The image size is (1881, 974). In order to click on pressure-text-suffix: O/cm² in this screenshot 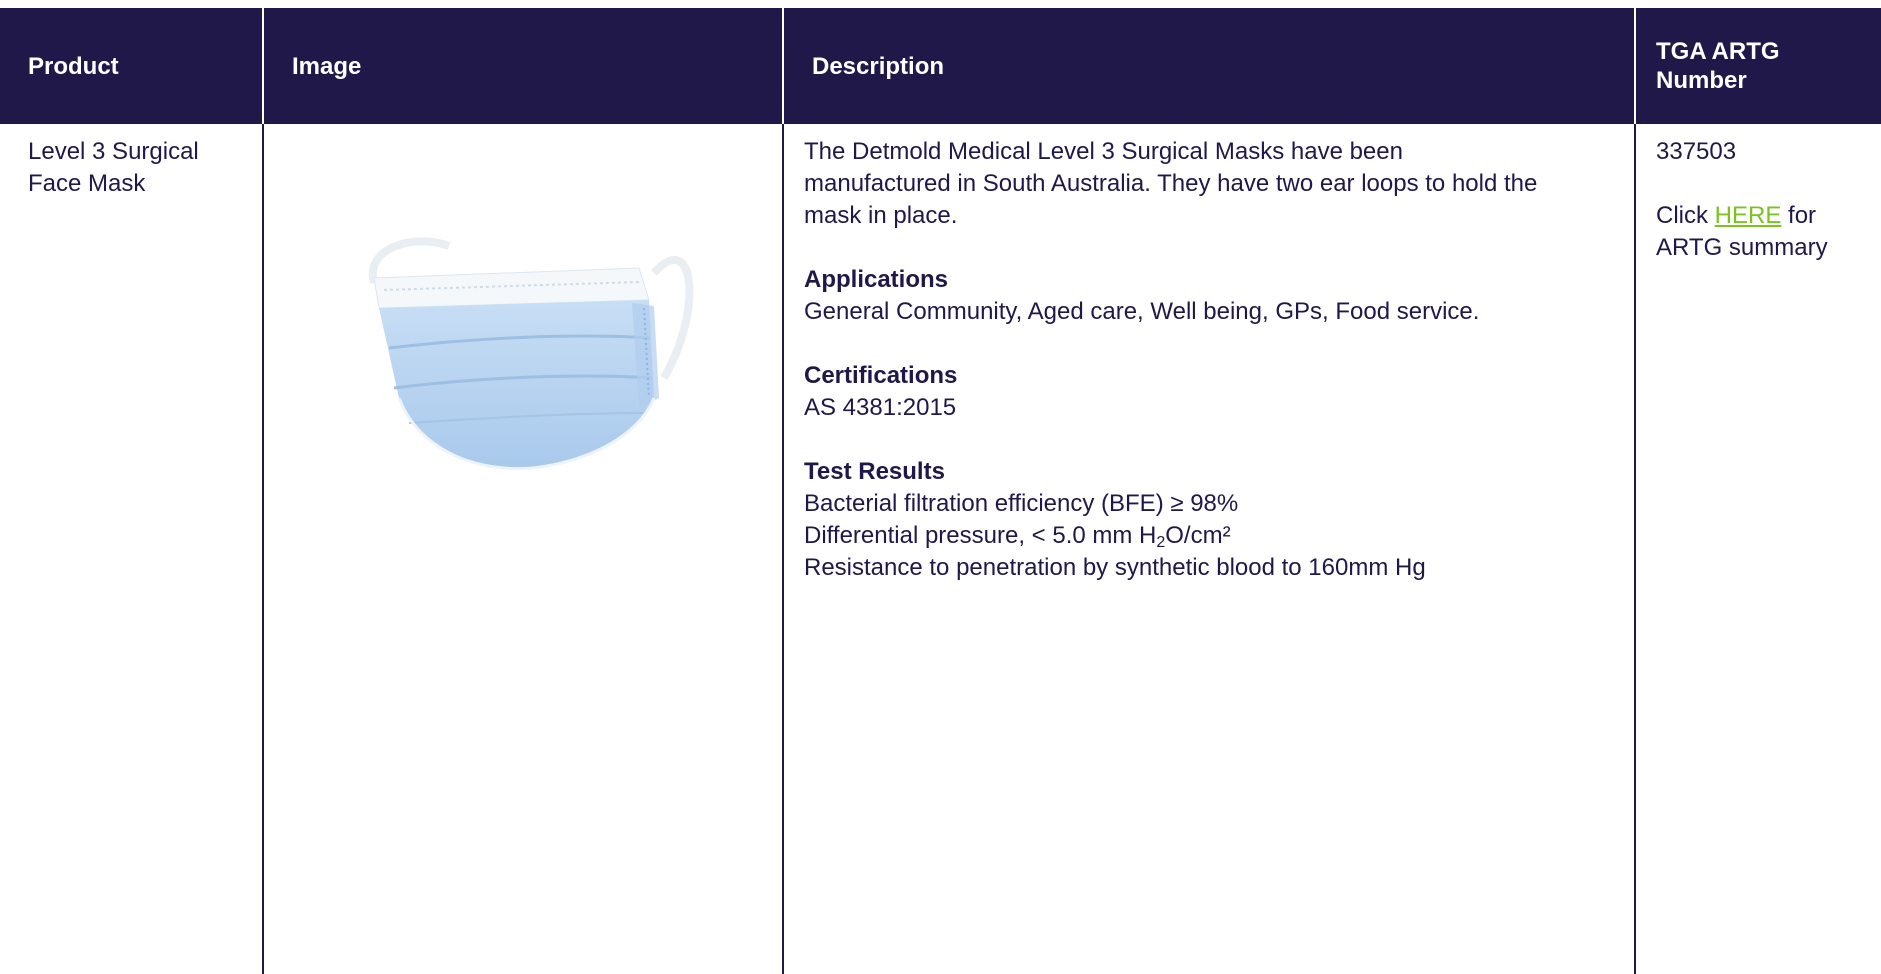, I will do `click(1198, 535)`.